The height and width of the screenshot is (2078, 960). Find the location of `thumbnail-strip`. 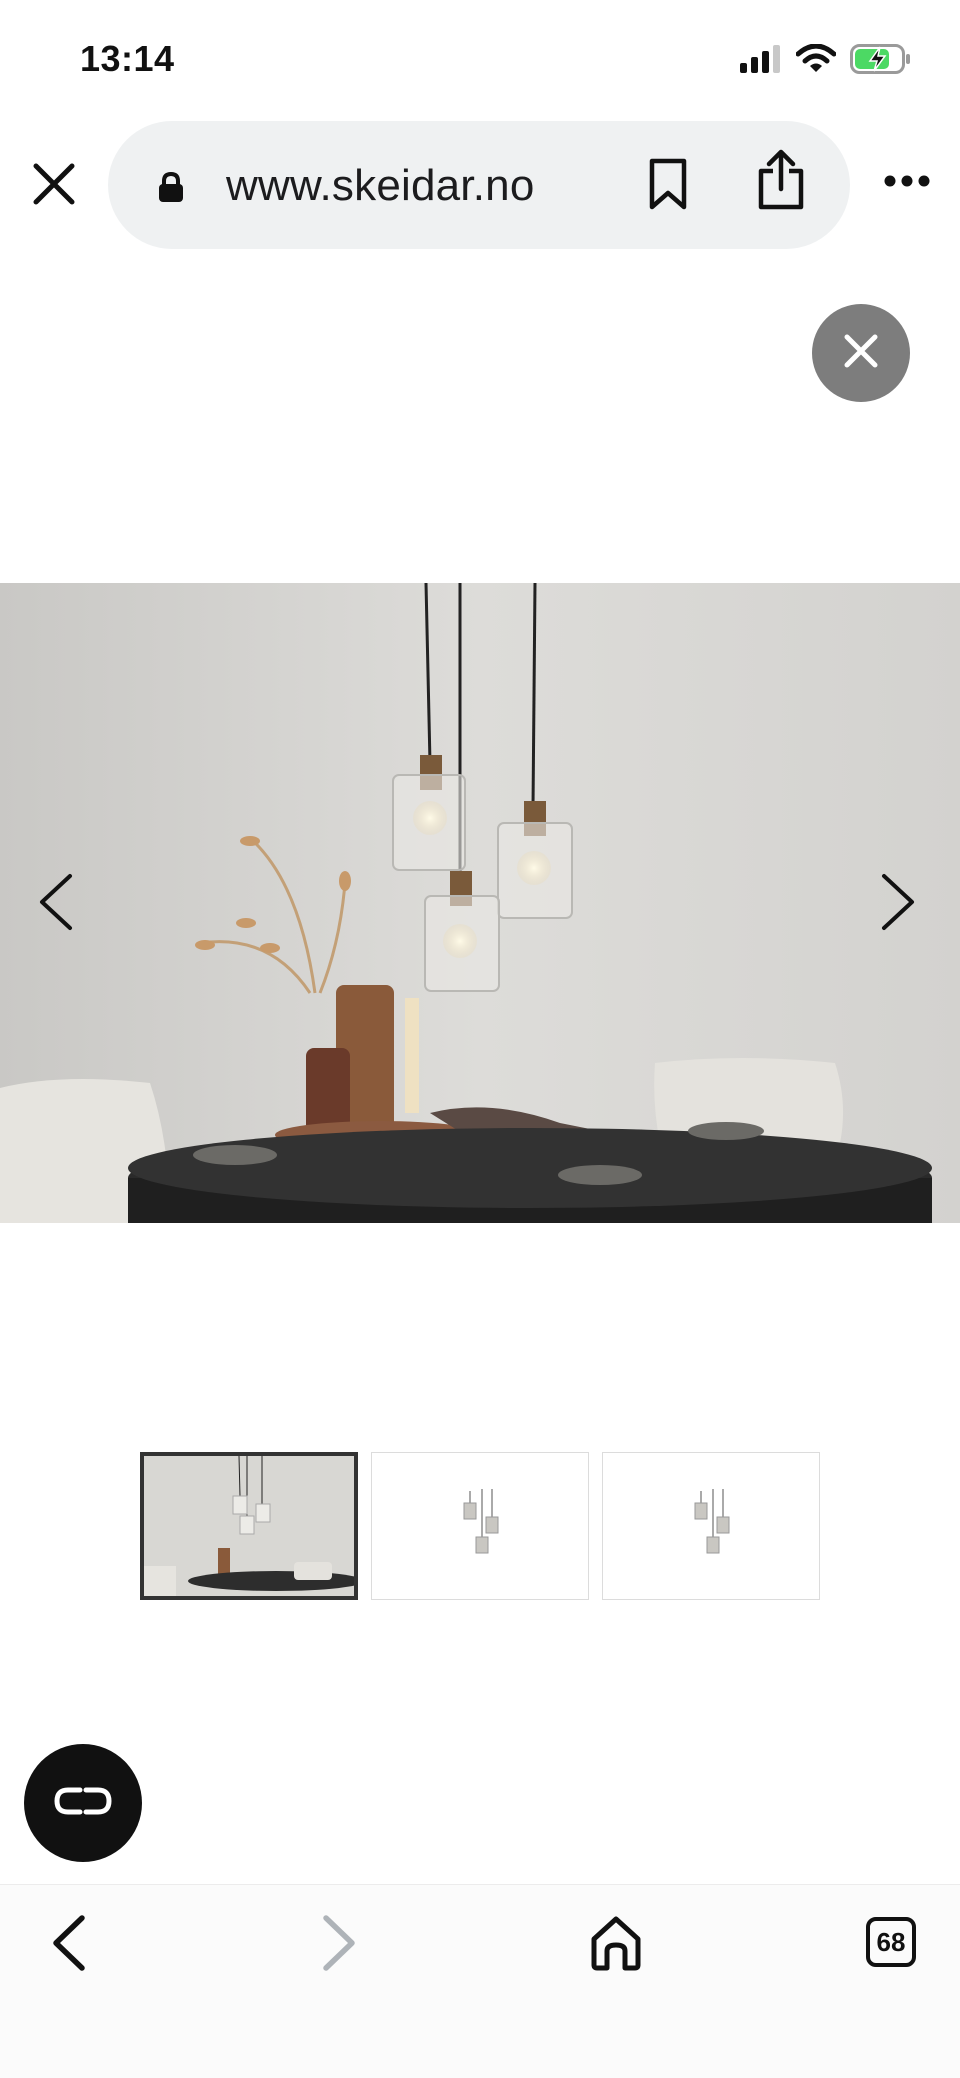

thumbnail-strip is located at coordinates (480, 1526).